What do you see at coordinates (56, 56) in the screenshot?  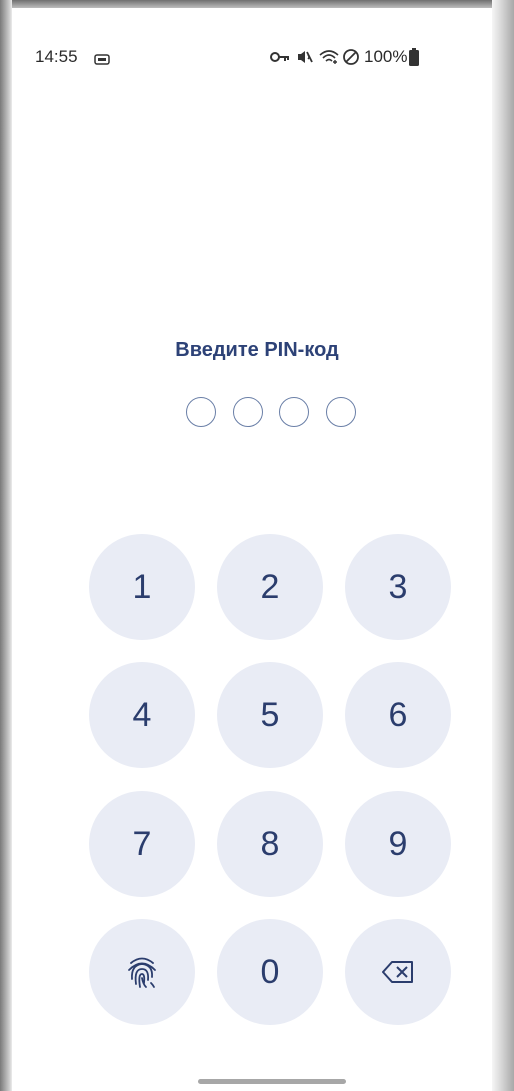 I see `status-time: 14:55` at bounding box center [56, 56].